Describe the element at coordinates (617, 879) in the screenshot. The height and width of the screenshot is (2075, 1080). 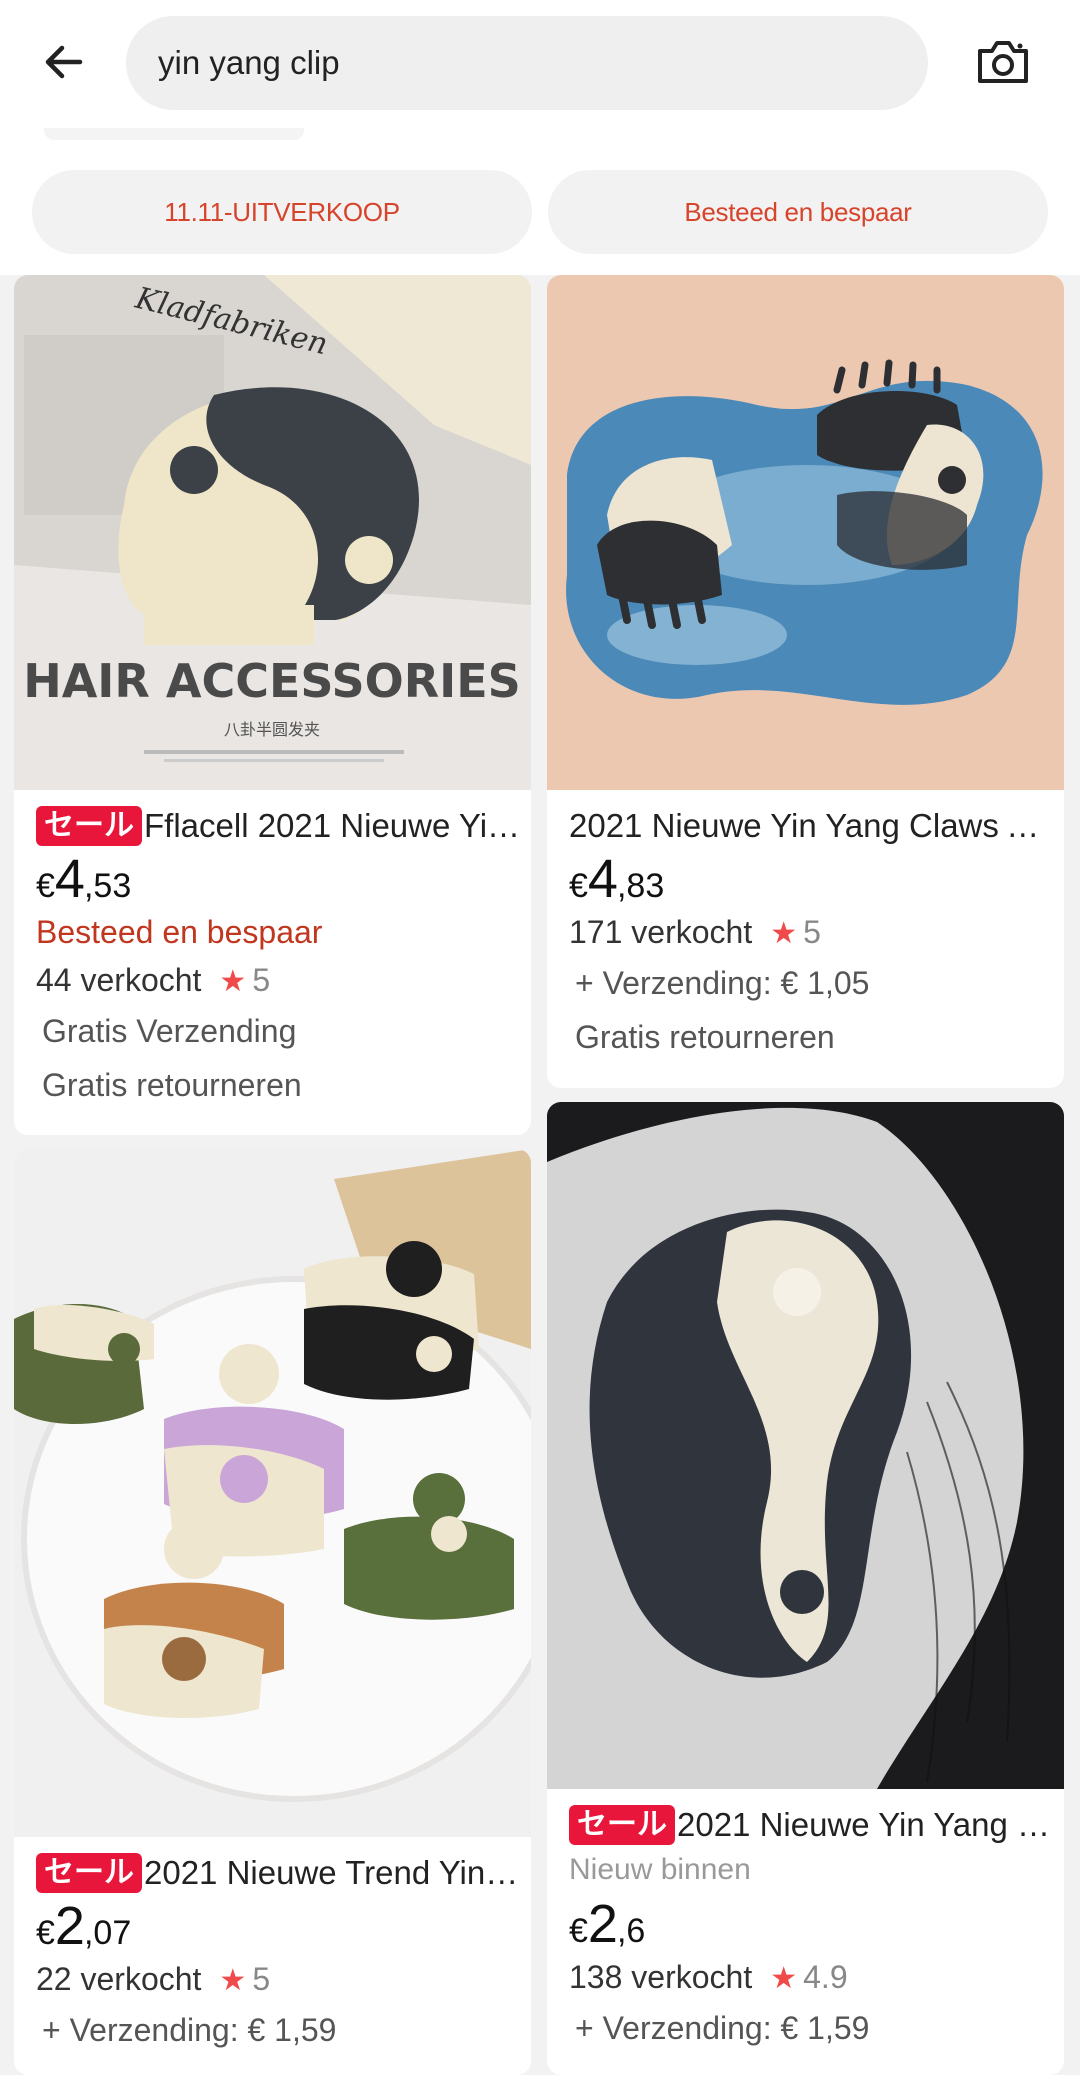
I see `product-price: €4,83` at that location.